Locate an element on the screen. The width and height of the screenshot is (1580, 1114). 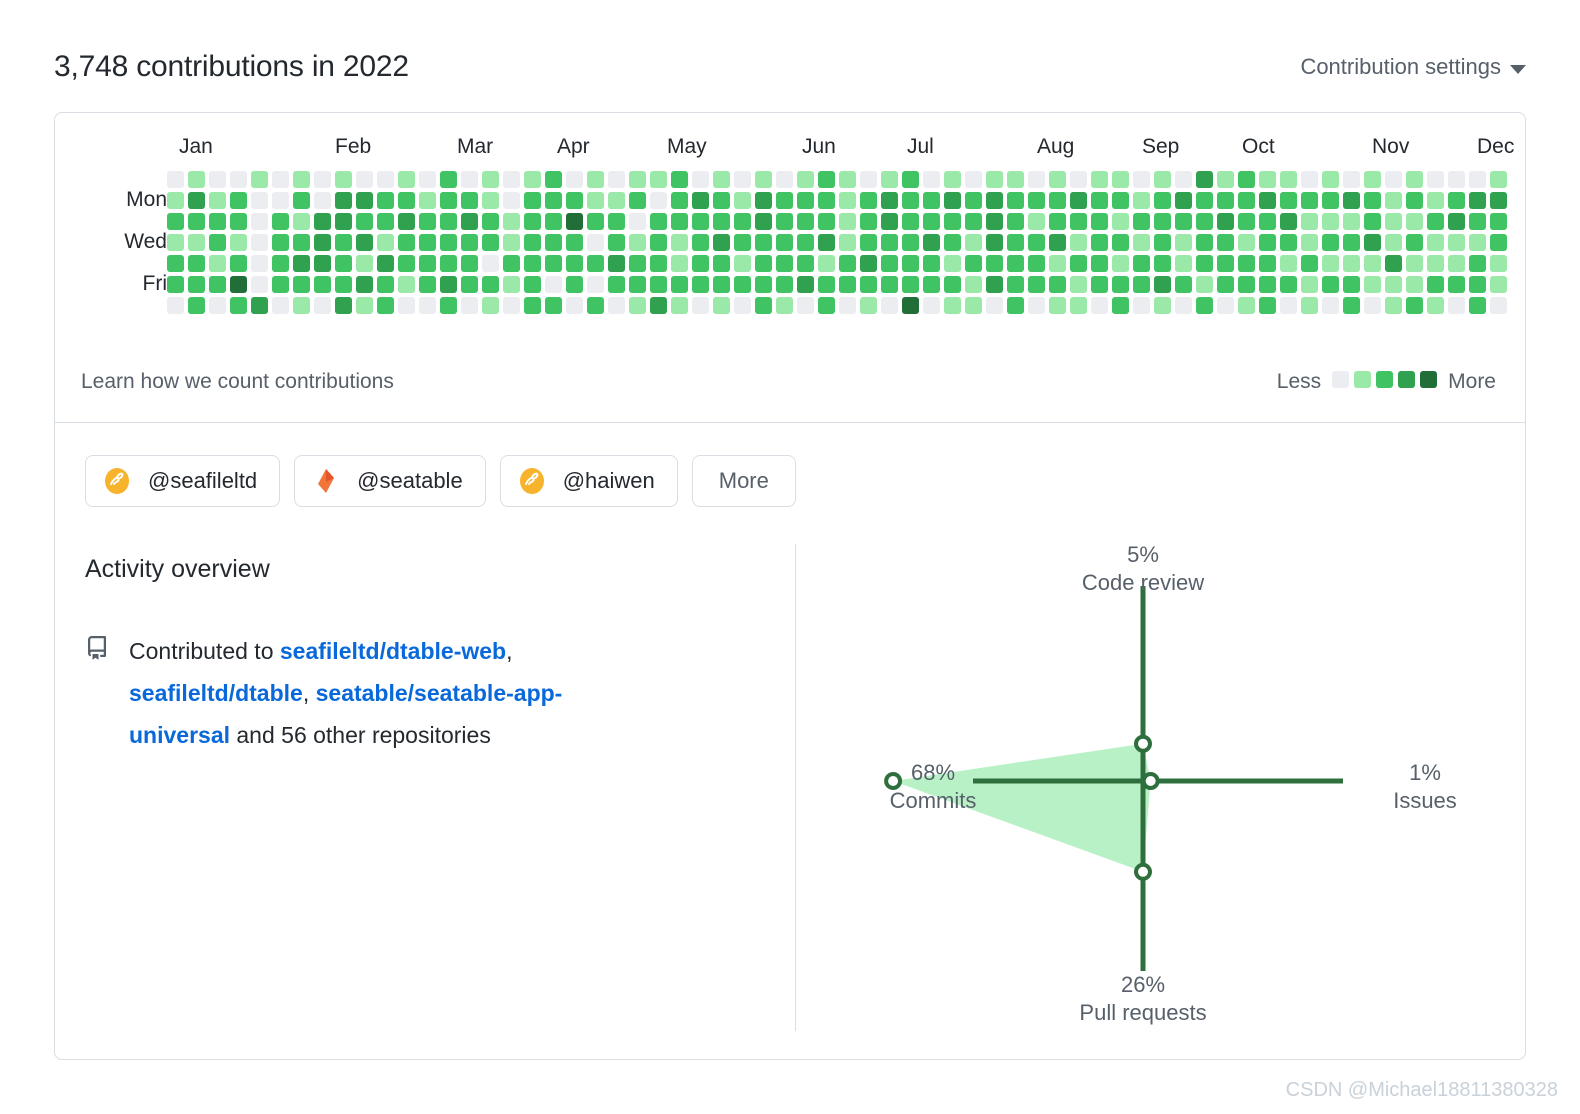
radar-point-code-review is located at coordinates (1143, 743).